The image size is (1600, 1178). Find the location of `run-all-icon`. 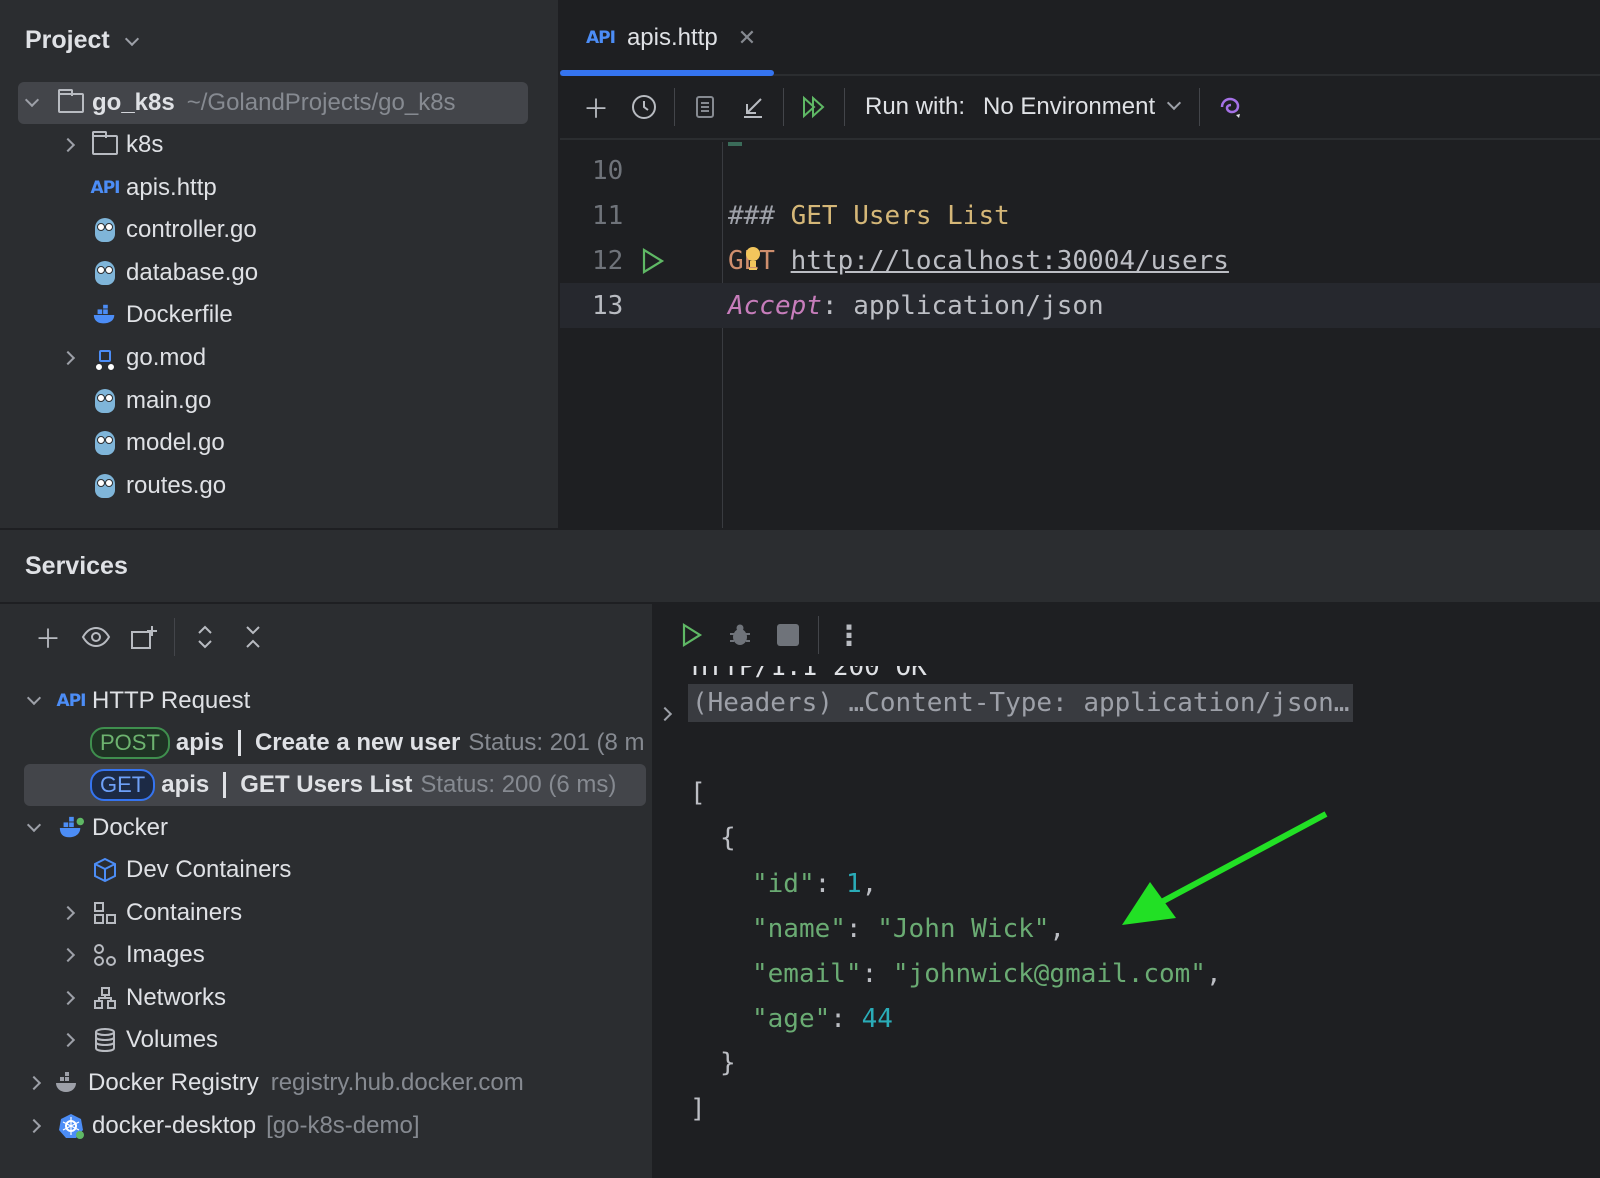

run-all-icon is located at coordinates (814, 107).